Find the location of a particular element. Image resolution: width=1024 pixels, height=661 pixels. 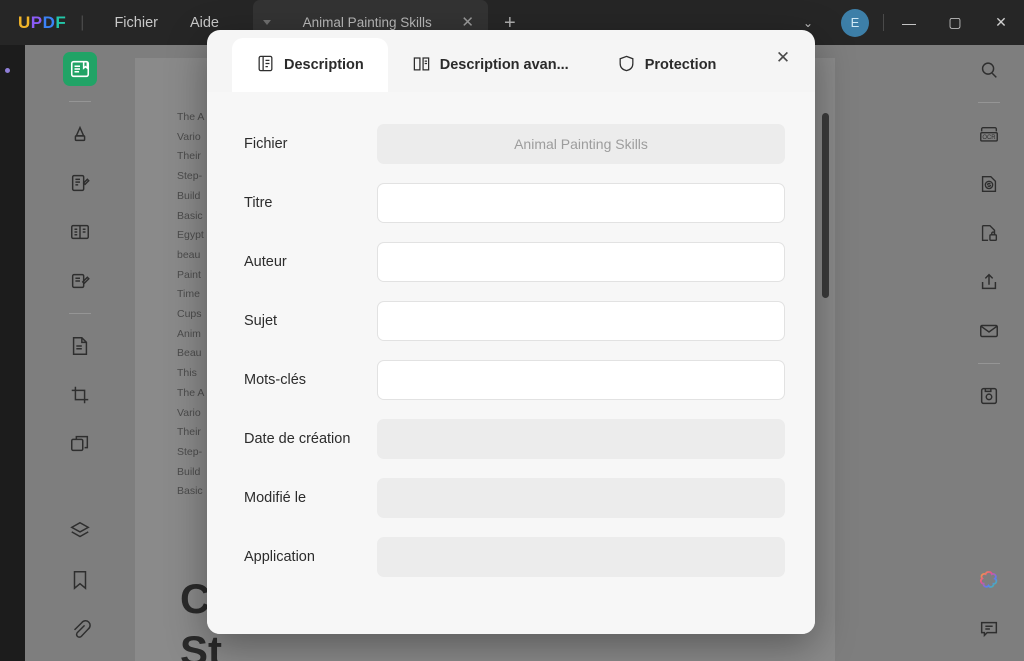

tab-description: Description is located at coordinates (310, 65).